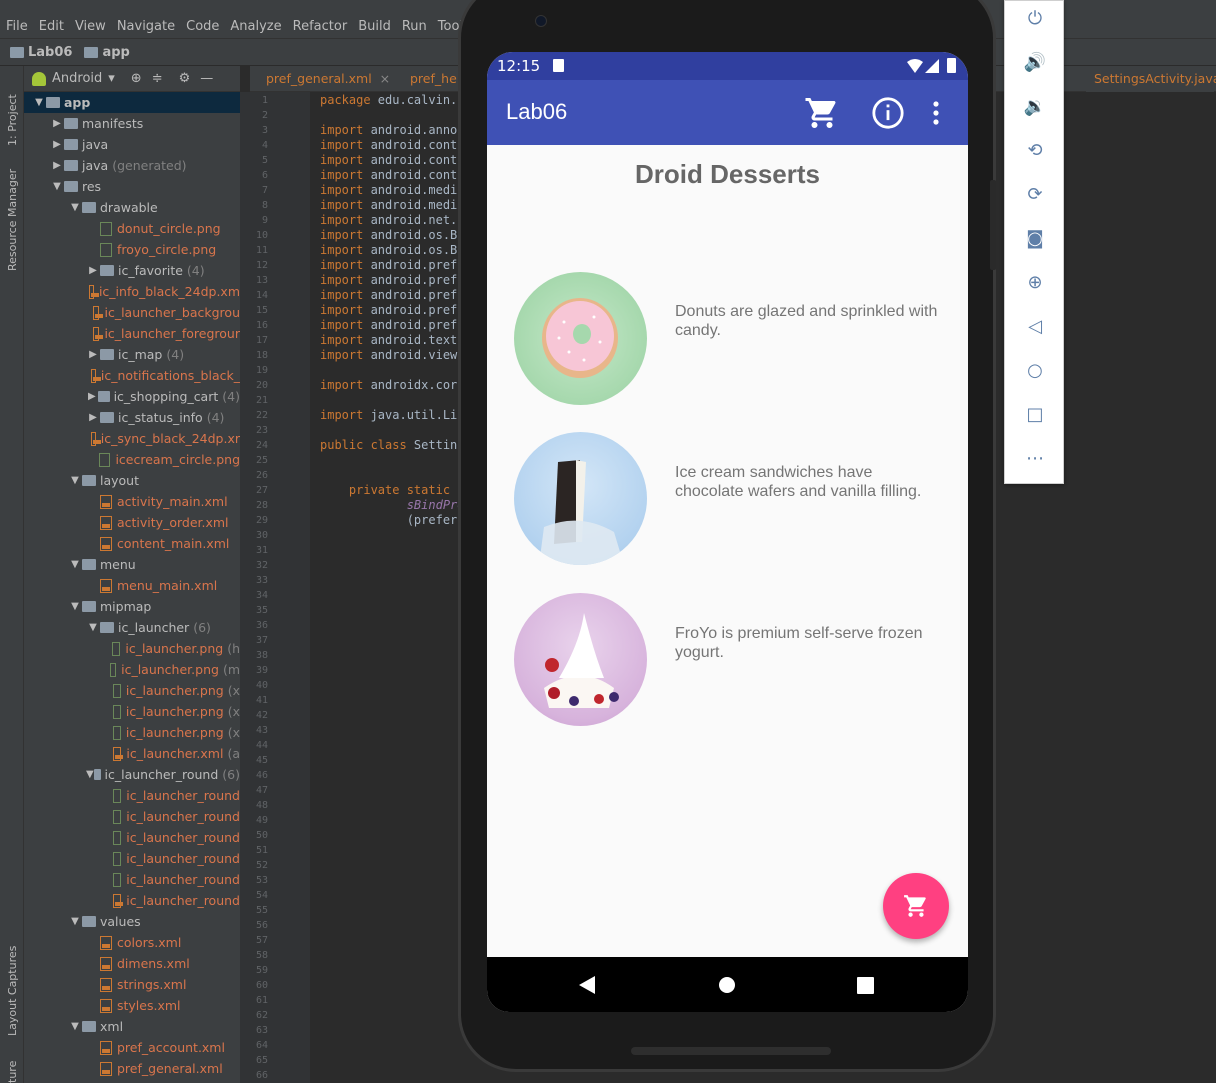  Describe the element at coordinates (132, 396) in the screenshot. I see `tree-item: ▶ ic_shopping_cart (4)` at that location.